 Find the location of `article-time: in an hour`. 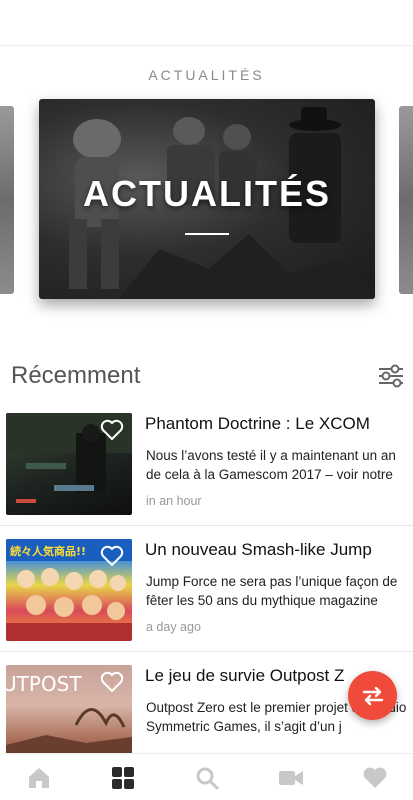

article-time: in an hour is located at coordinates (174, 501).